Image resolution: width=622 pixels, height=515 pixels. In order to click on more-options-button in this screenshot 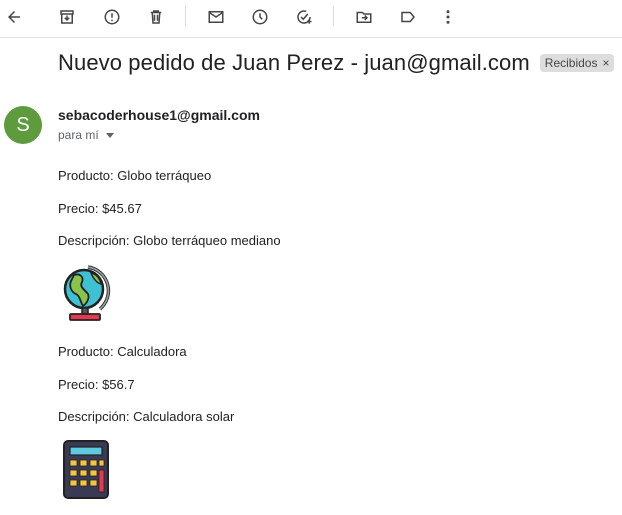, I will do `click(448, 17)`.